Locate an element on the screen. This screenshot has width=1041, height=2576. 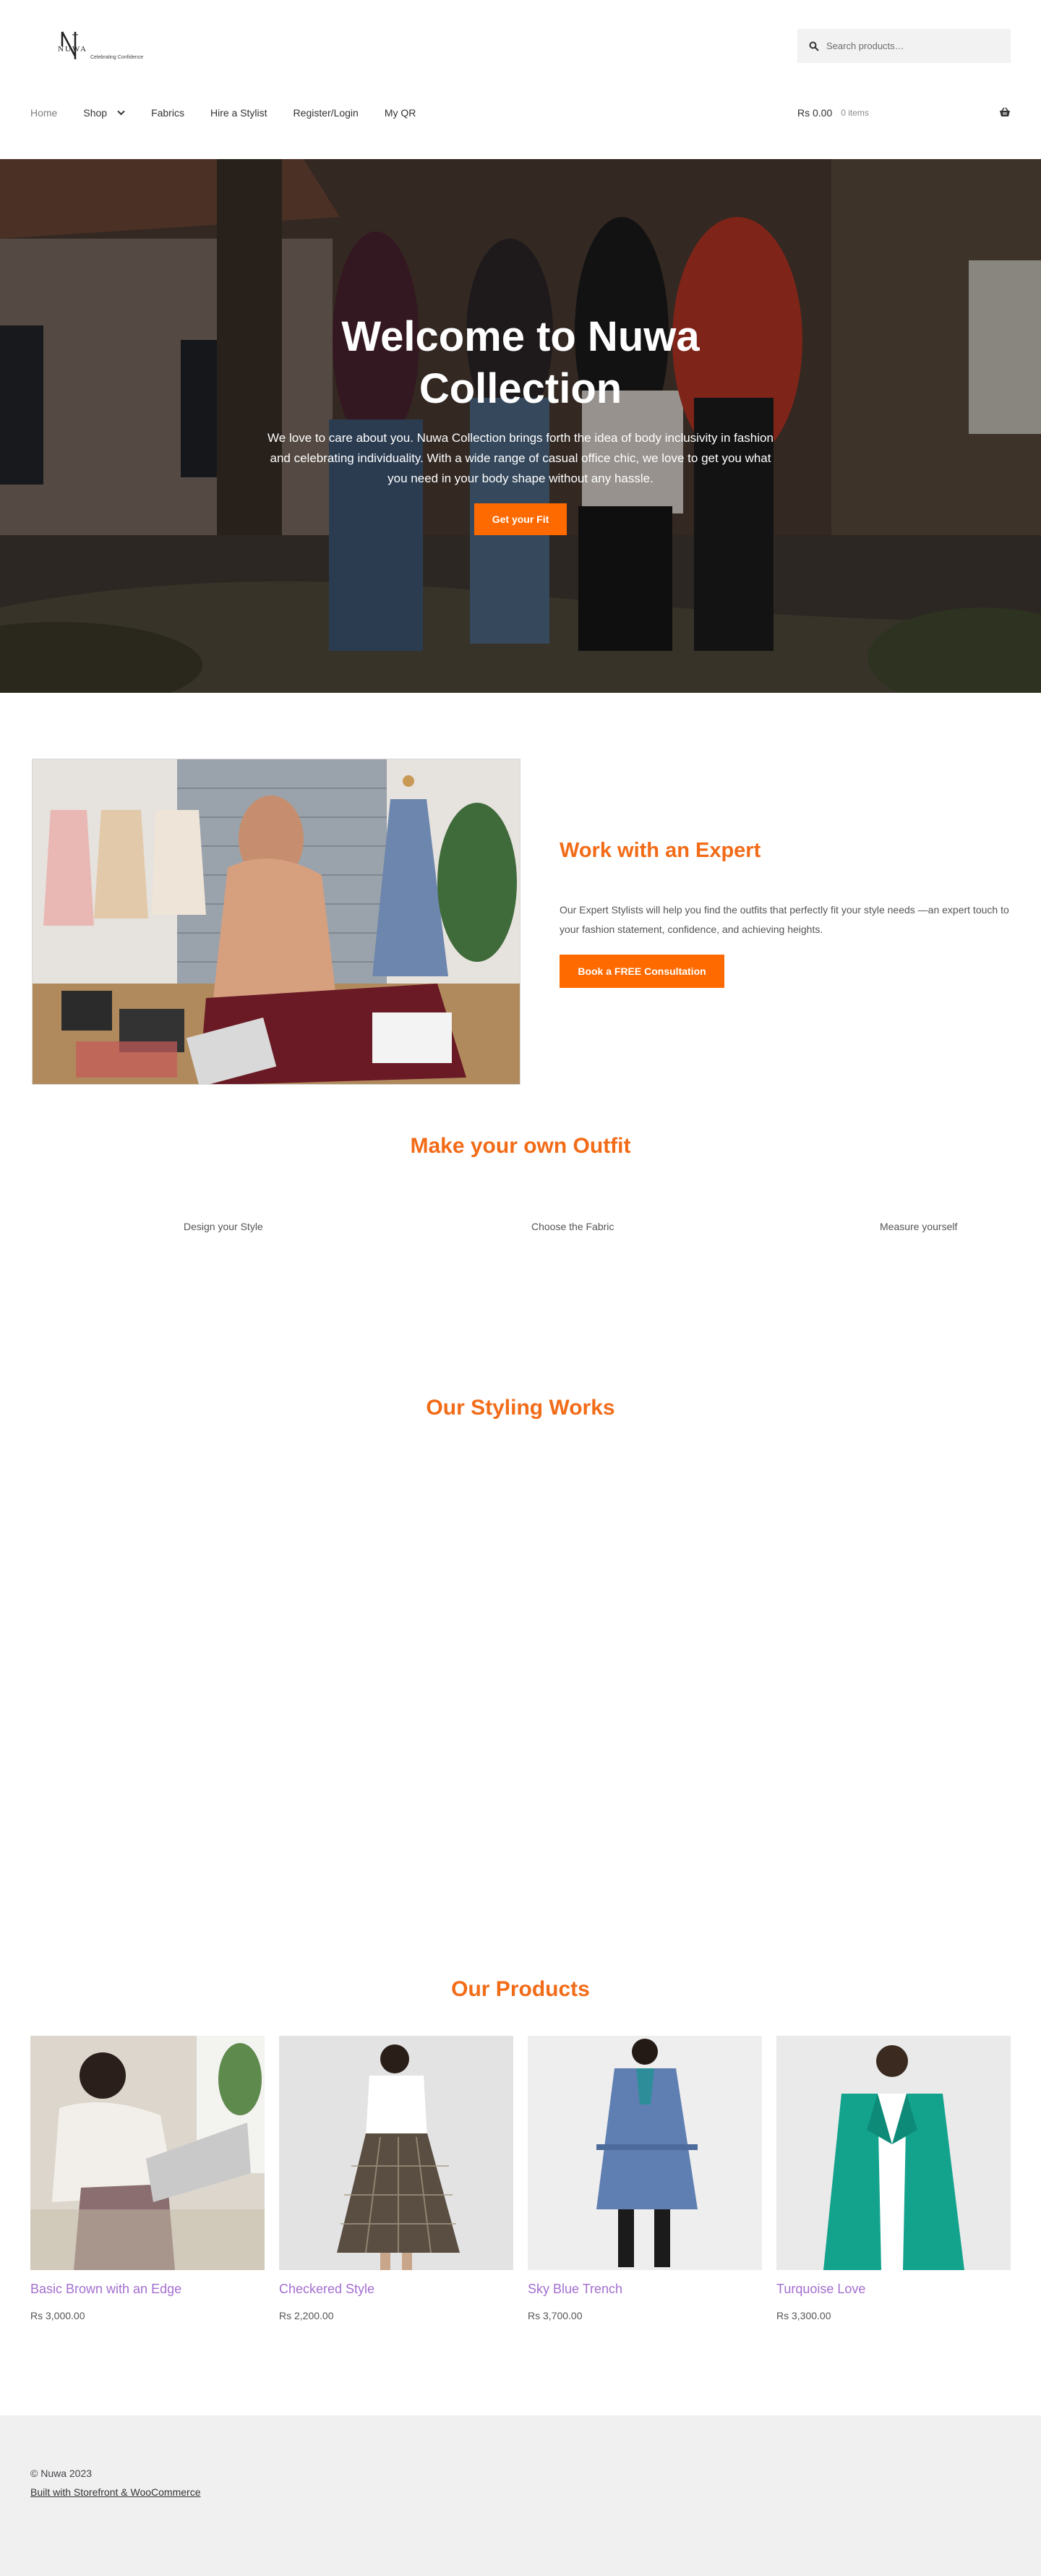
stylist-at-work-image is located at coordinates (276, 922).